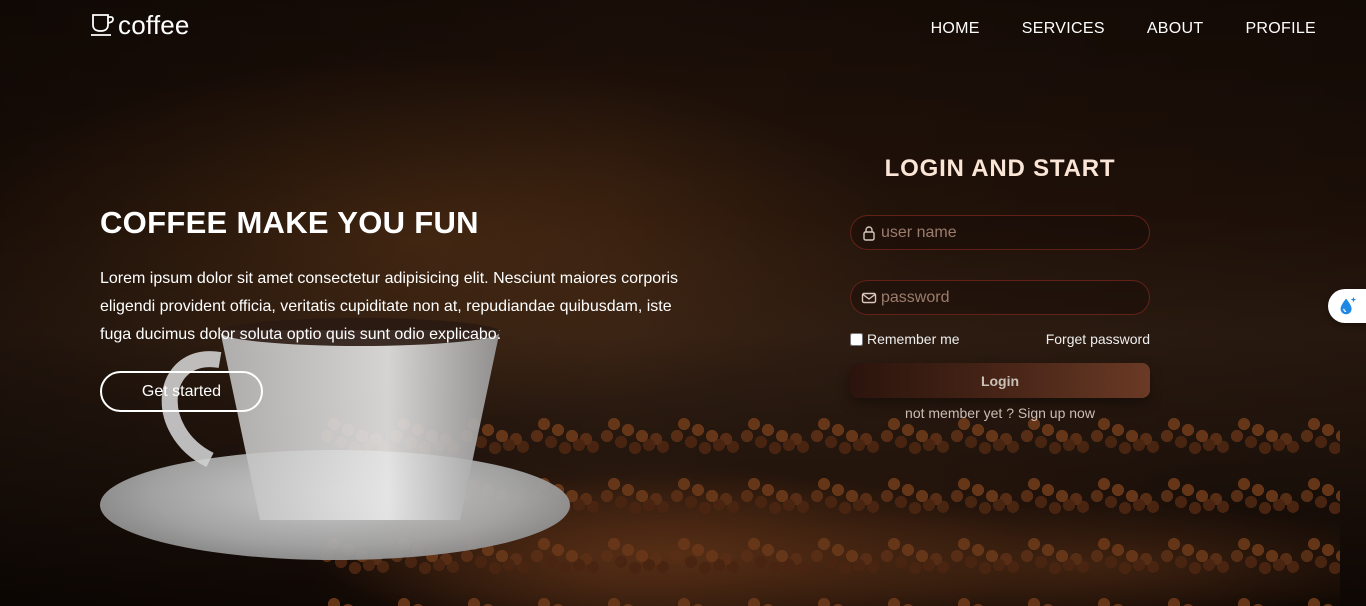 This screenshot has height=606, width=1366. I want to click on remember-me: Remember me, so click(905, 339).